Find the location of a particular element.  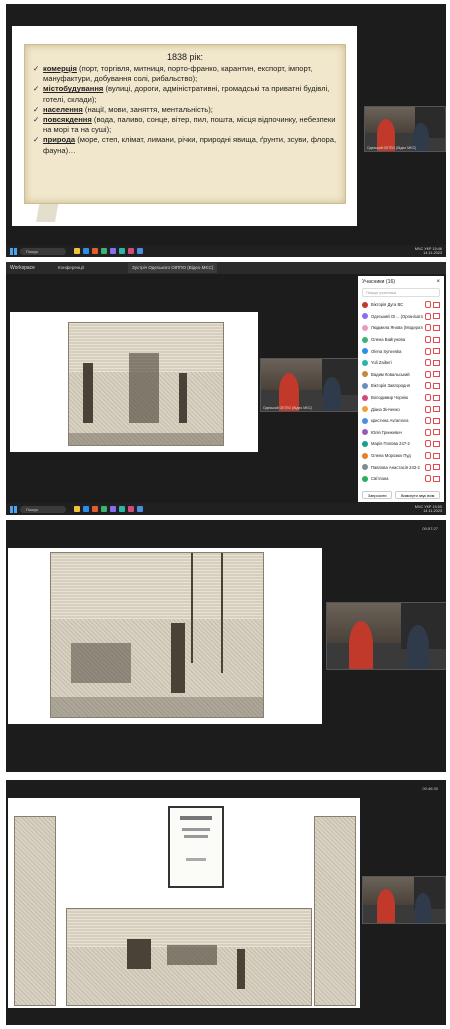

participant-row: Людмила Янова (Модератор) is located at coordinates (401, 328).